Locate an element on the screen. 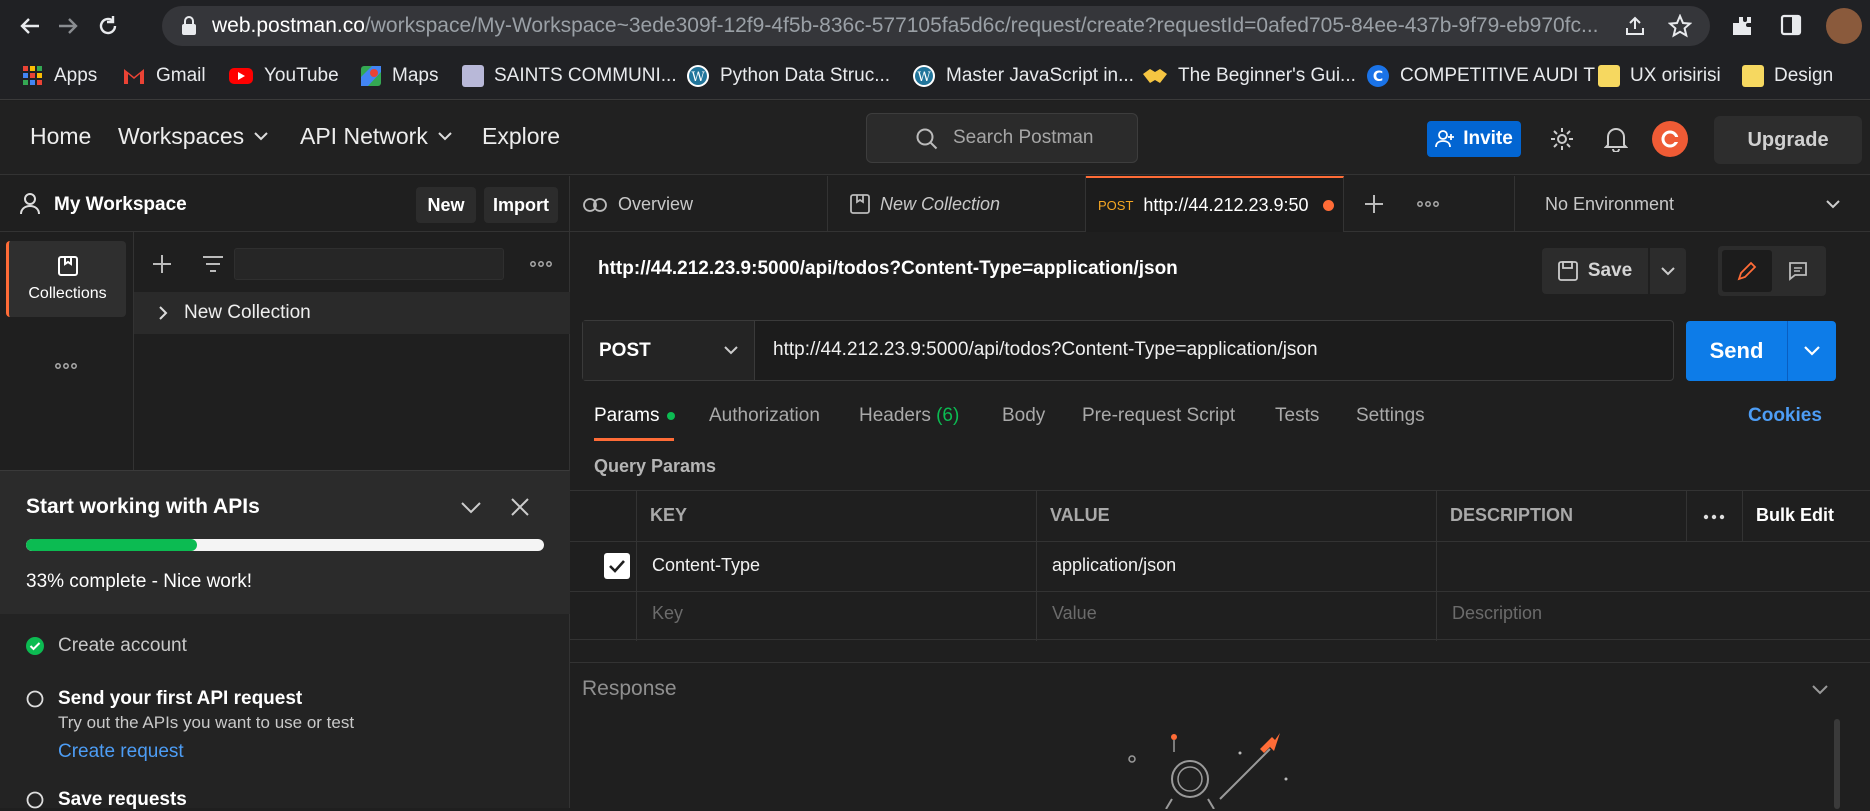 This screenshot has height=811, width=1870. reload-button is located at coordinates (108, 26).